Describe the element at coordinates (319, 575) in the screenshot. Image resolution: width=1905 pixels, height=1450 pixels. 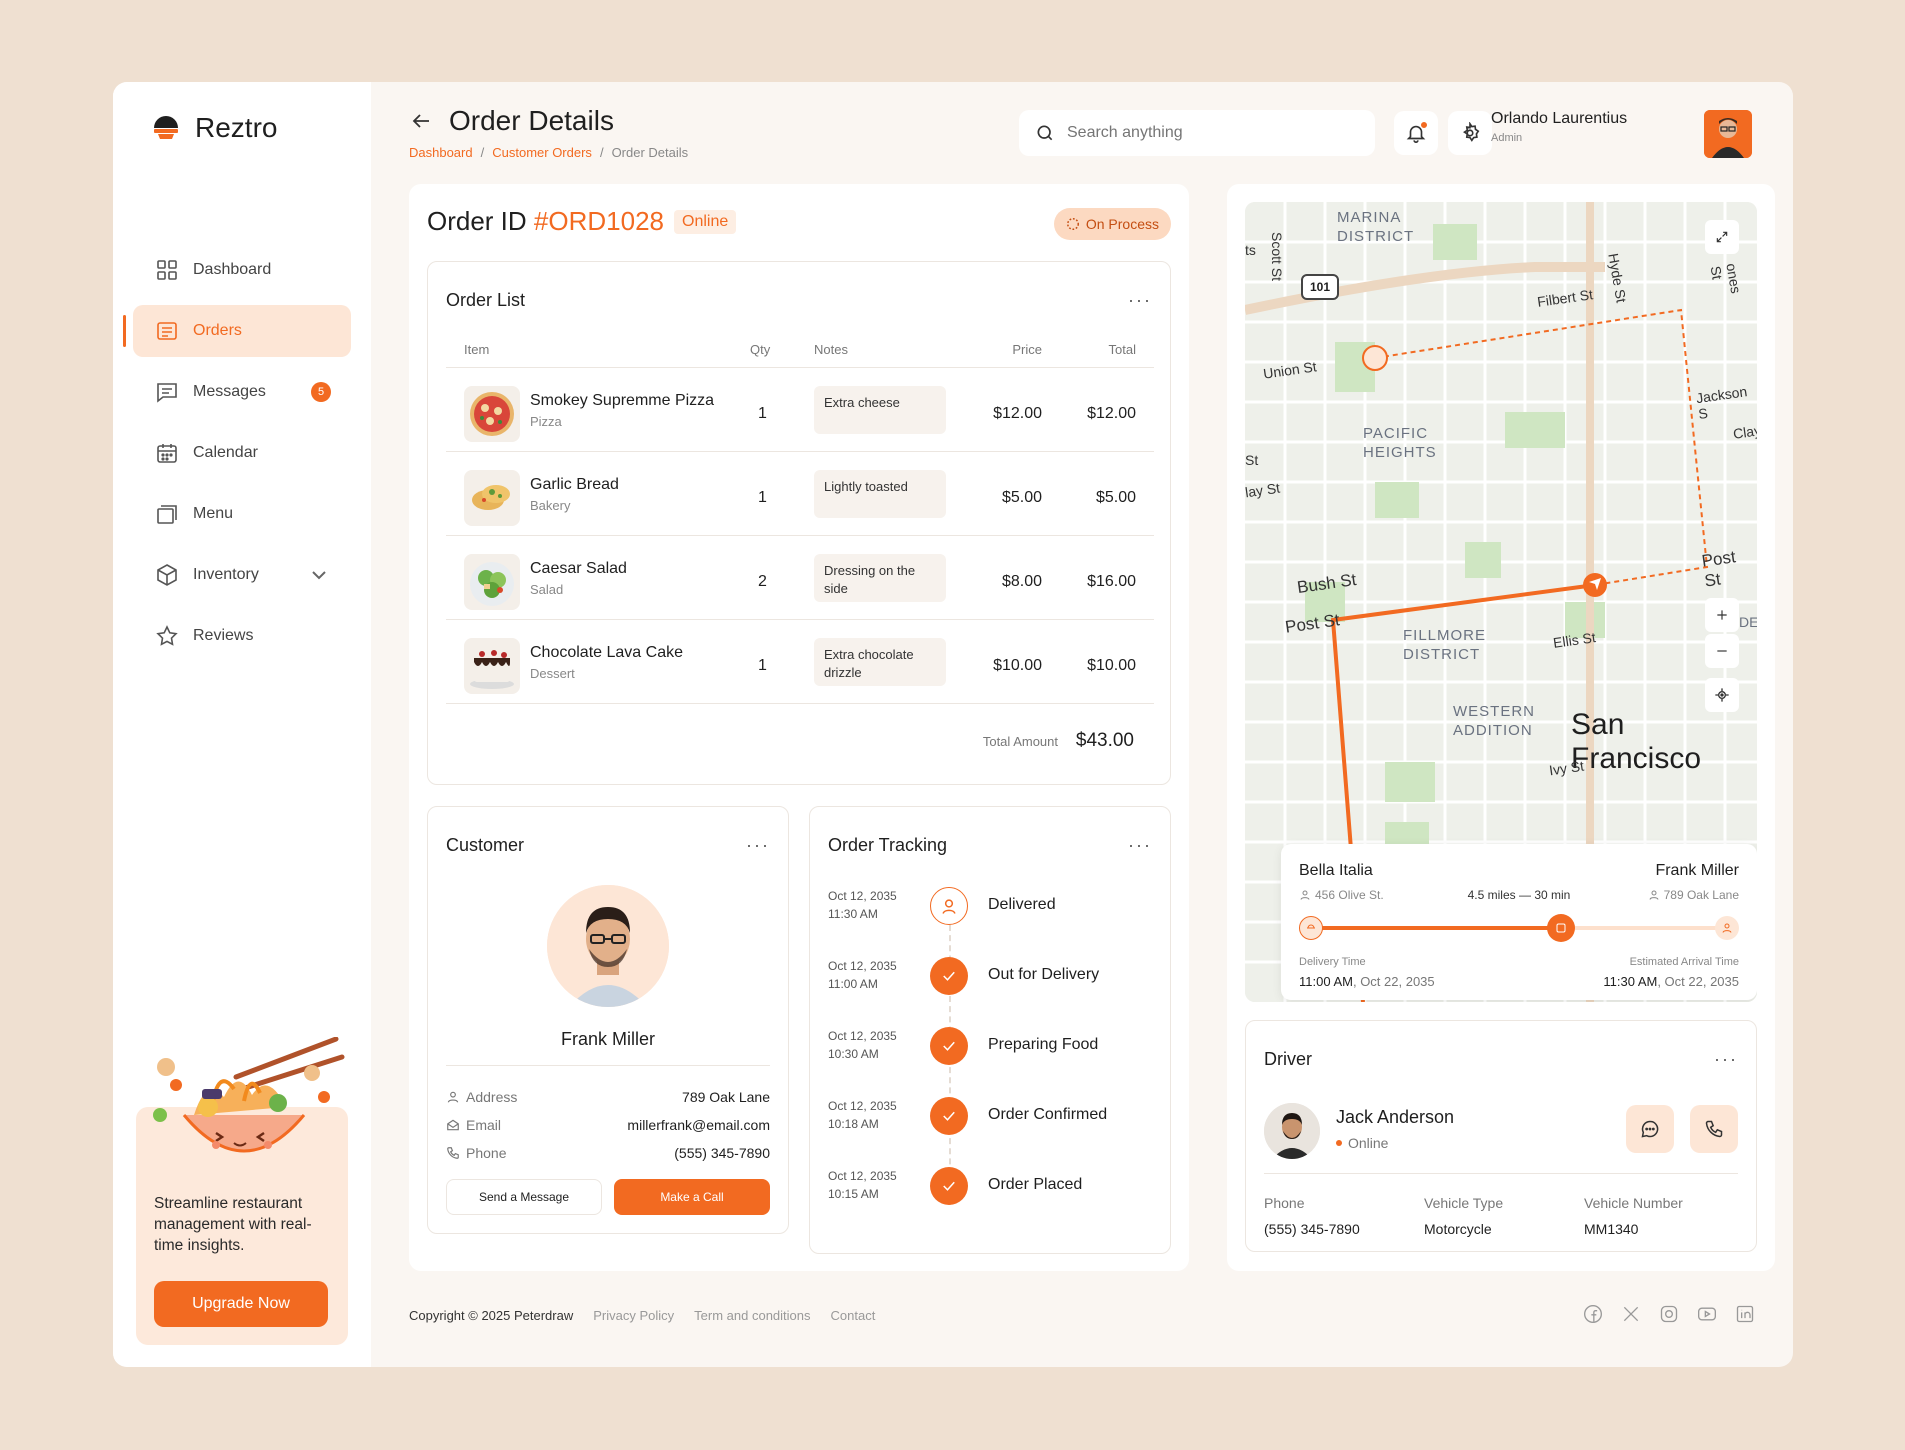
I see `chevron-down-icon` at that location.